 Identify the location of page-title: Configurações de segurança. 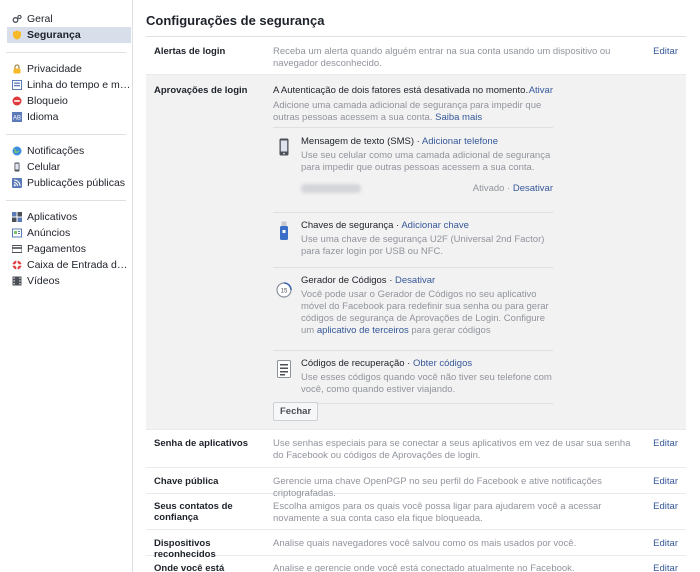
(416, 18).